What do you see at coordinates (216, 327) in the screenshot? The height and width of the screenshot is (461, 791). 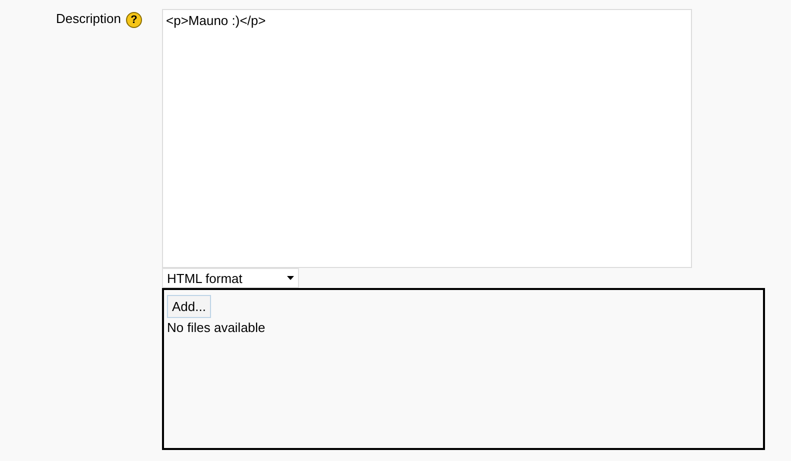 I see `empty-message: No files available` at bounding box center [216, 327].